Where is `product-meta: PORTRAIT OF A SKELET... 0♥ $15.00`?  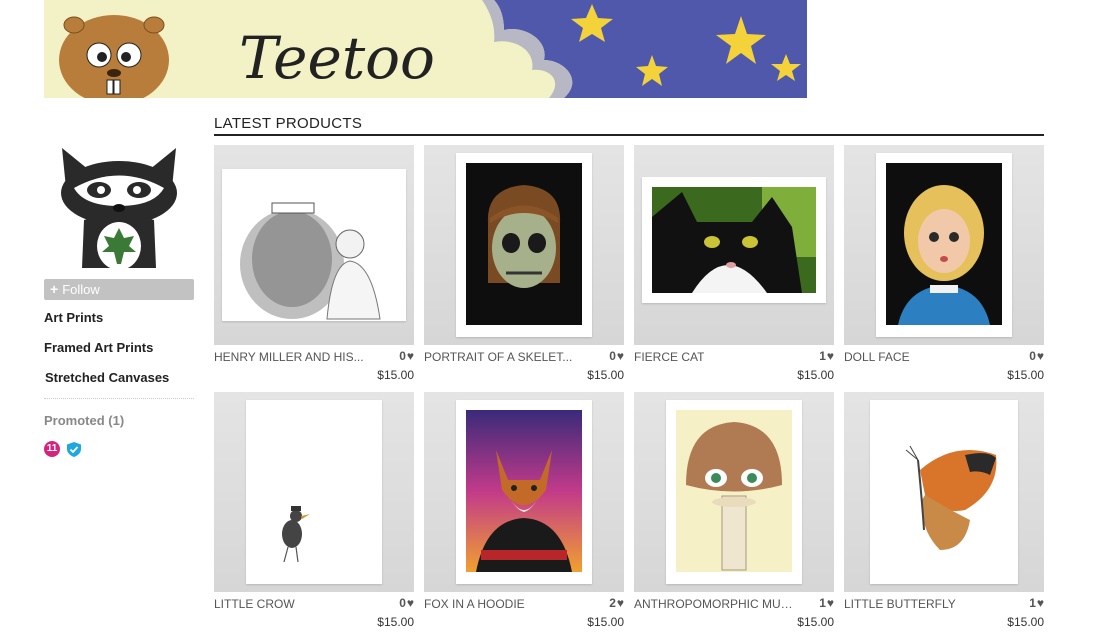 product-meta: PORTRAIT OF A SKELET... 0♥ $15.00 is located at coordinates (524, 364).